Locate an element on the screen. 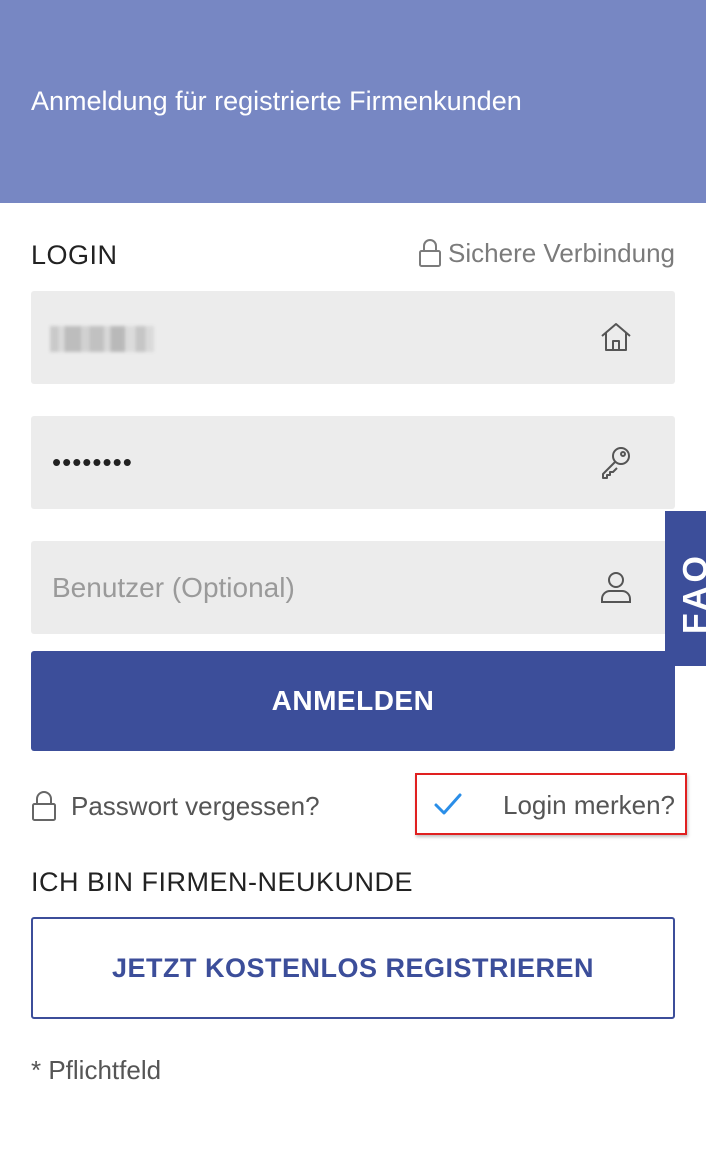 Image resolution: width=706 pixels, height=1153 pixels. required-field-note: * Pflichtfeld is located at coordinates (96, 1070).